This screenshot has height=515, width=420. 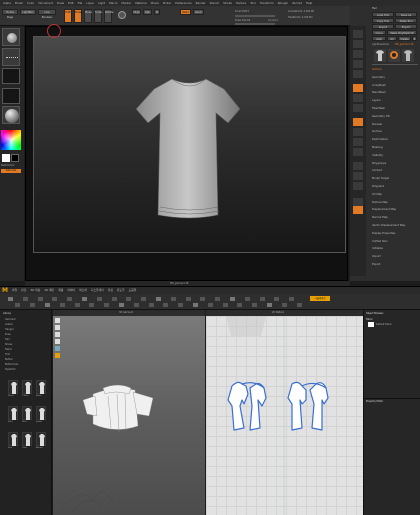 What do you see at coordinates (380, 55) in the screenshot?
I see `tool-thumb-tshirt-icon` at bounding box center [380, 55].